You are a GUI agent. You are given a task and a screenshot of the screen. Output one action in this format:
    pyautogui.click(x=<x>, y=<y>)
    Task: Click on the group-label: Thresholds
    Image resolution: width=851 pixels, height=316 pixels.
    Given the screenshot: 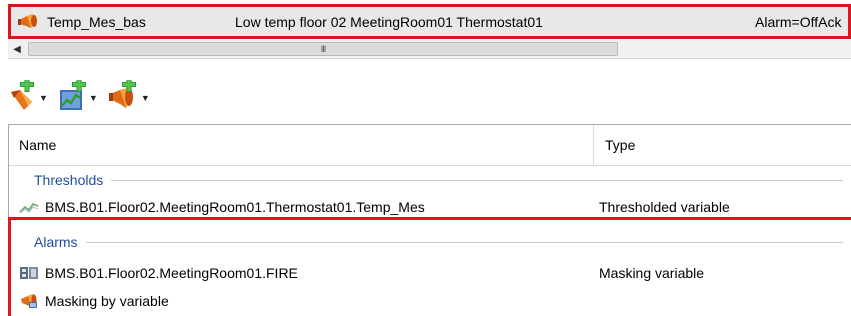 What is the action you would take?
    pyautogui.click(x=69, y=180)
    